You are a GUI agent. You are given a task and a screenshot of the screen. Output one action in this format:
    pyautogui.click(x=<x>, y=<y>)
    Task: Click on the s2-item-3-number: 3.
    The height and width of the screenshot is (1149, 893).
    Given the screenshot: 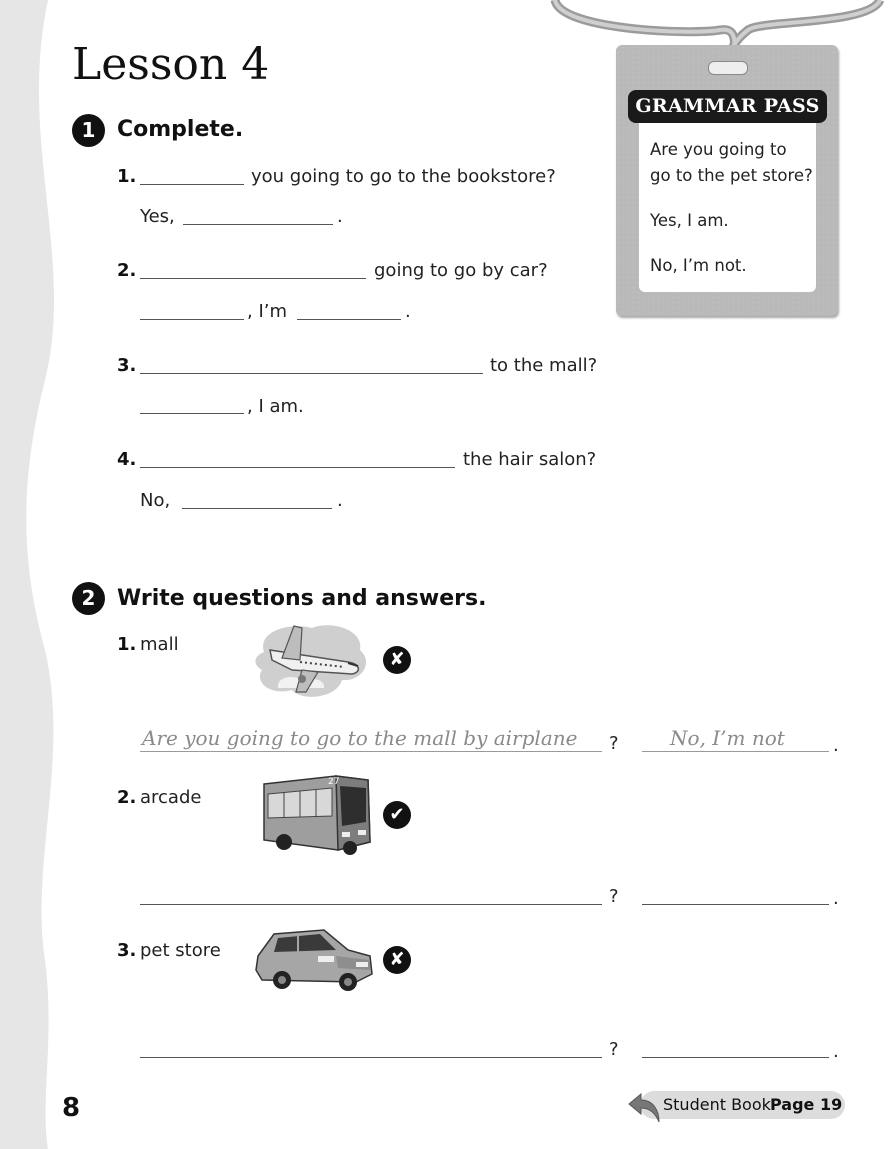 What is the action you would take?
    pyautogui.click(x=127, y=950)
    